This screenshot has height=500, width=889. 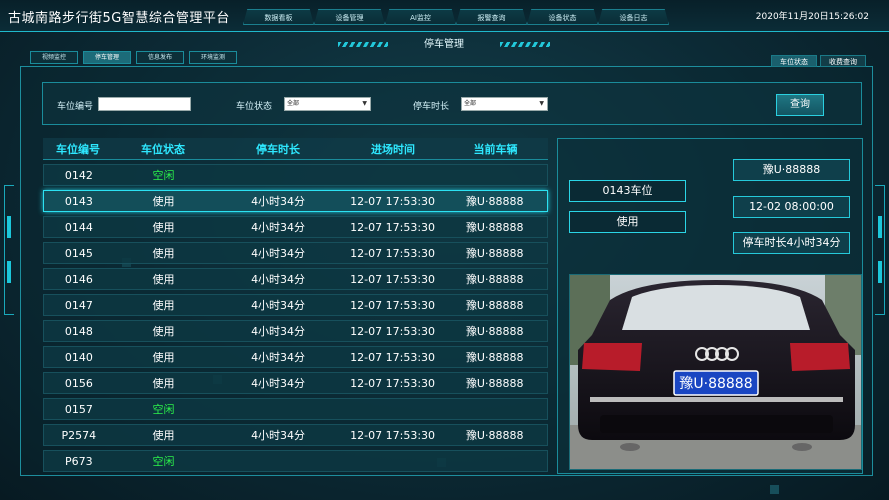 I want to click on right-side-decoration, so click(x=880, y=250).